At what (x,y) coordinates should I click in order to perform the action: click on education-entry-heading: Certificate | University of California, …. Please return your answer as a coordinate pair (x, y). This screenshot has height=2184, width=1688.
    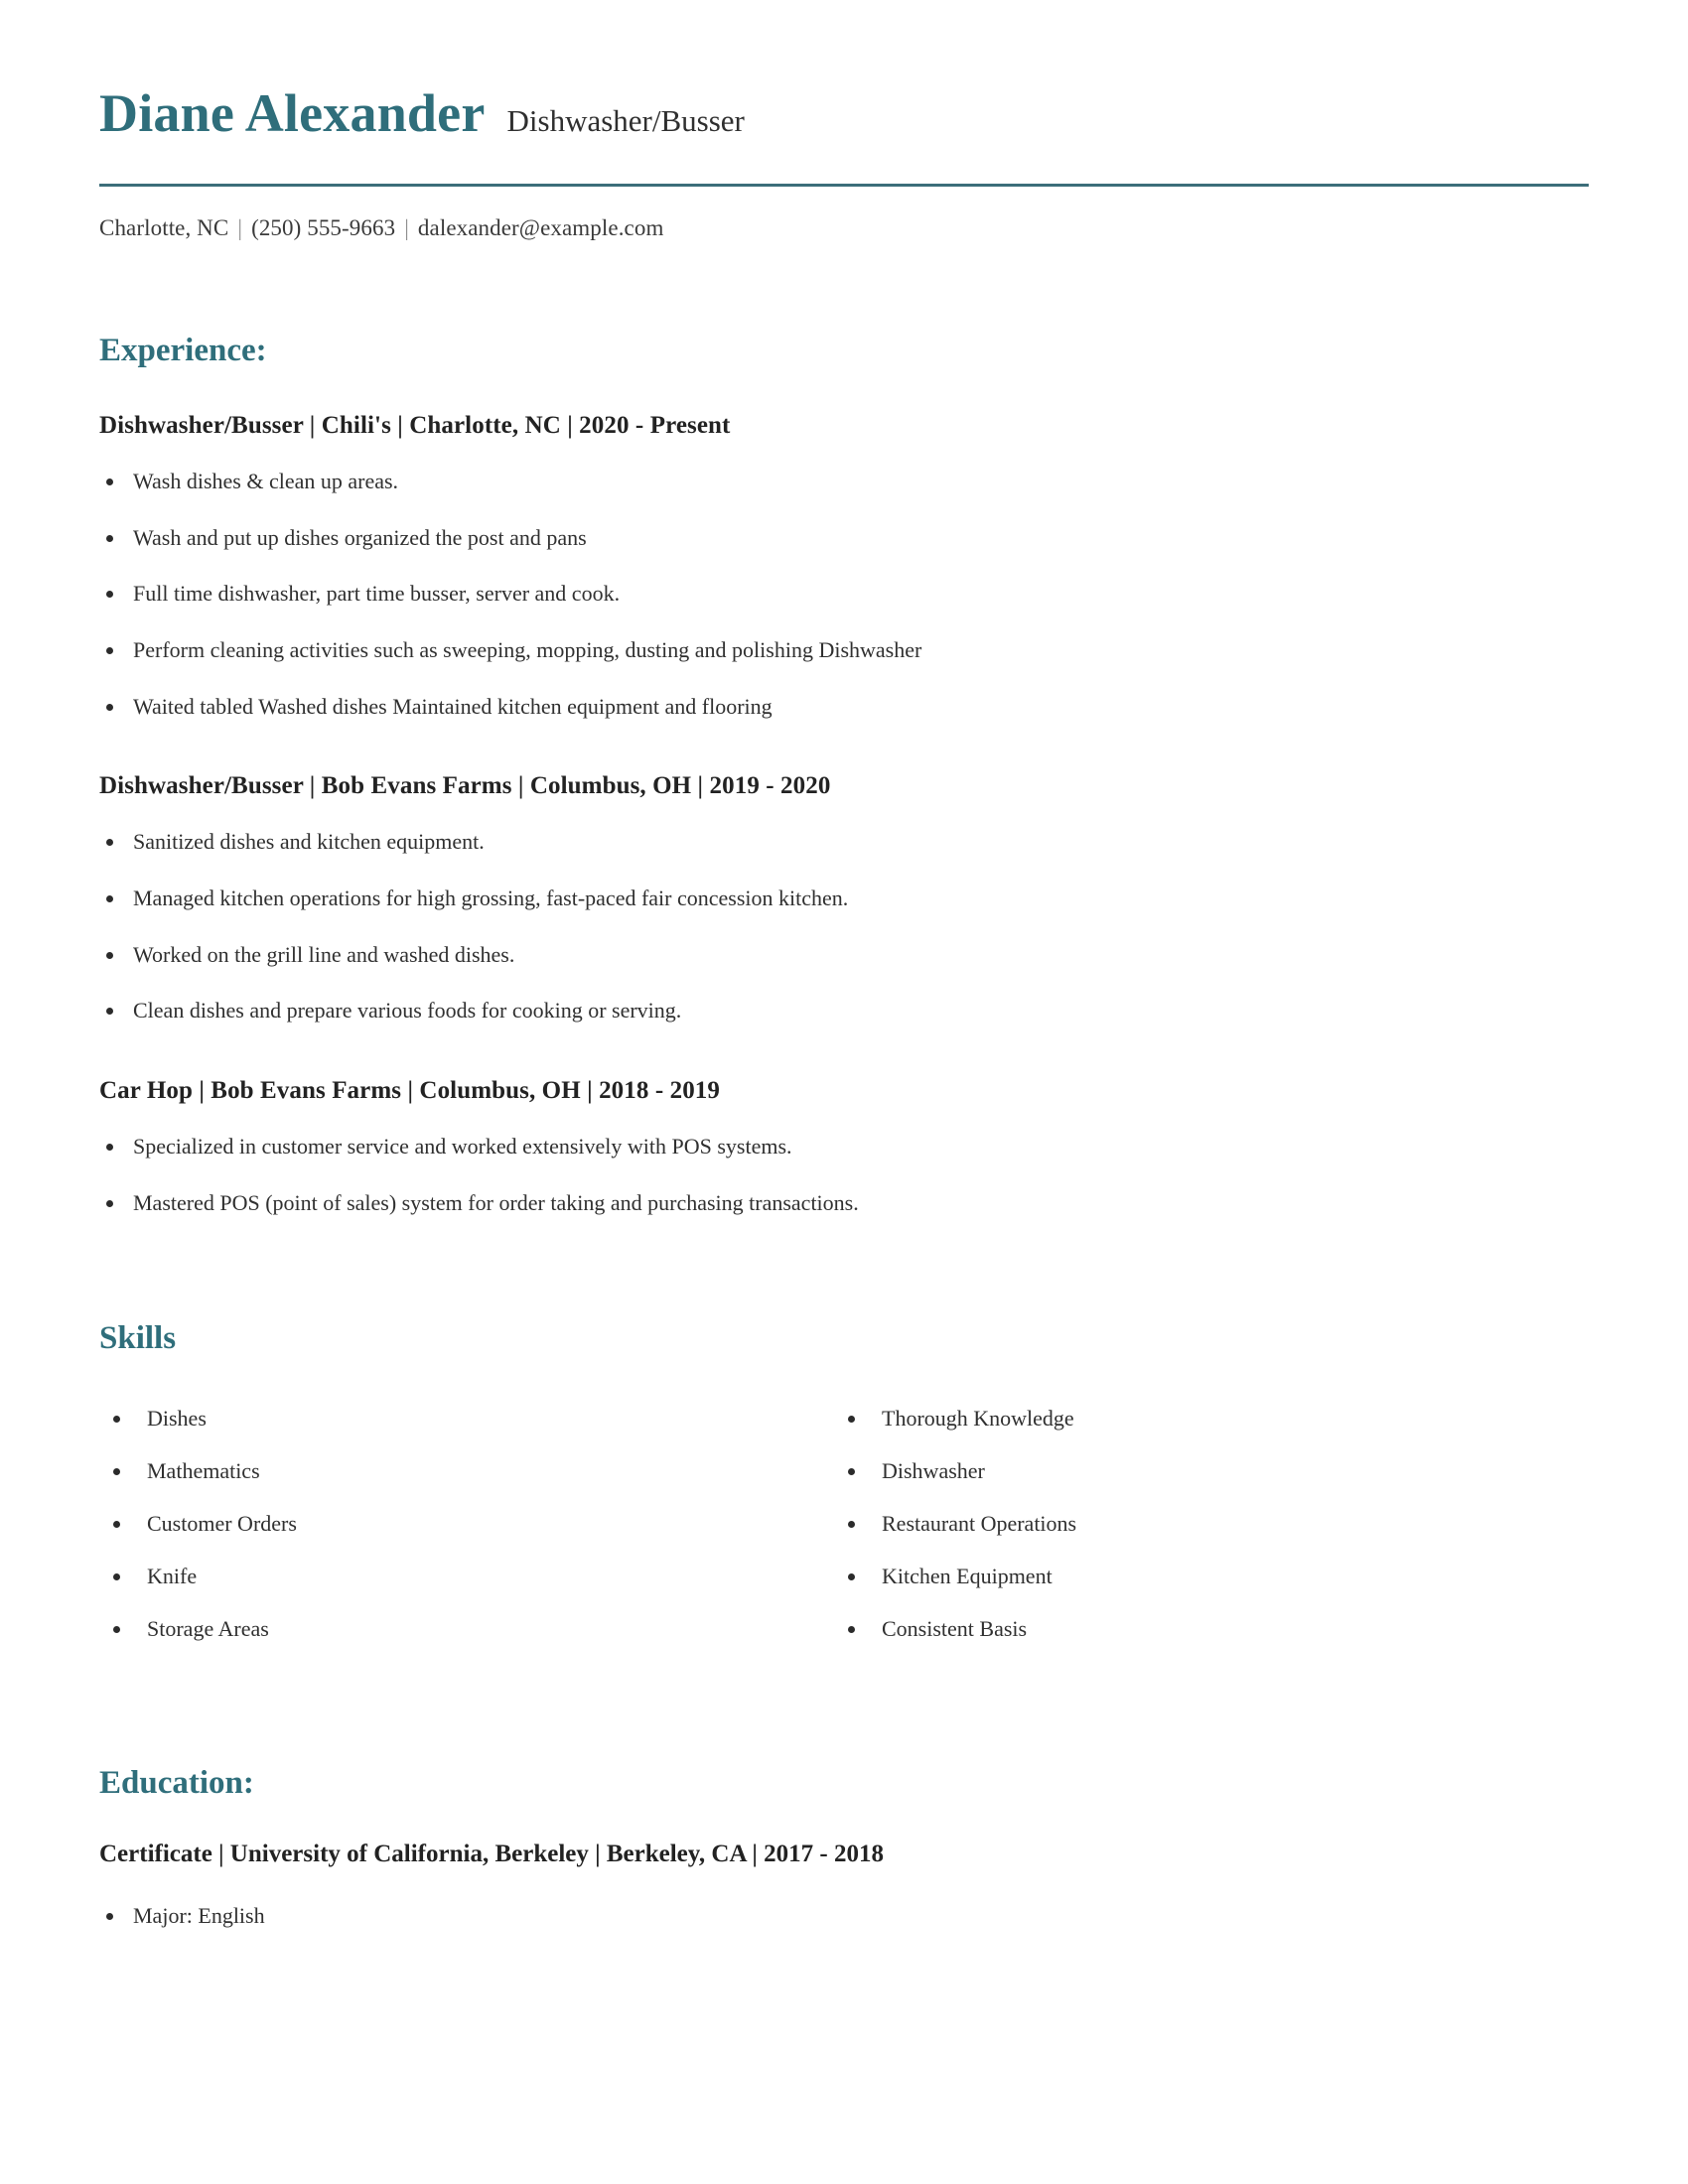
    Looking at the image, I should click on (491, 1853).